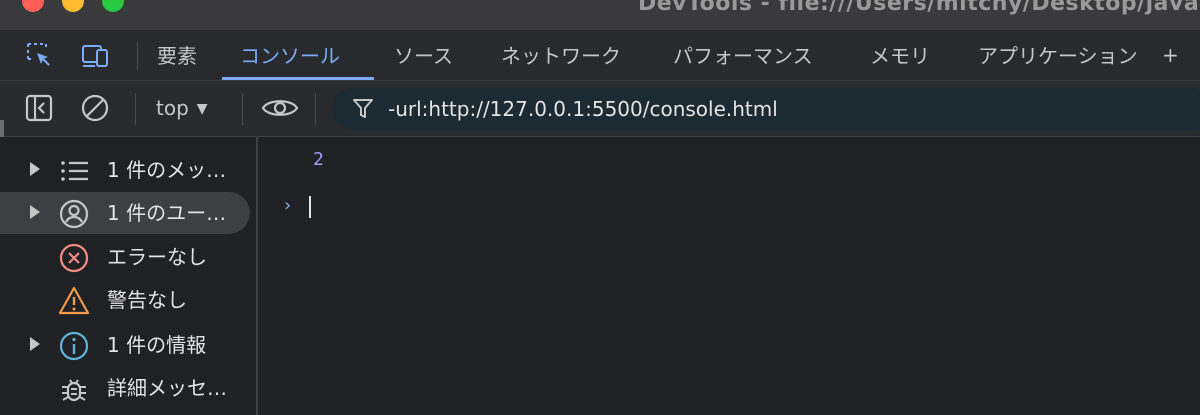 This screenshot has height=415, width=1200. I want to click on inspect-element-icon, so click(39, 55).